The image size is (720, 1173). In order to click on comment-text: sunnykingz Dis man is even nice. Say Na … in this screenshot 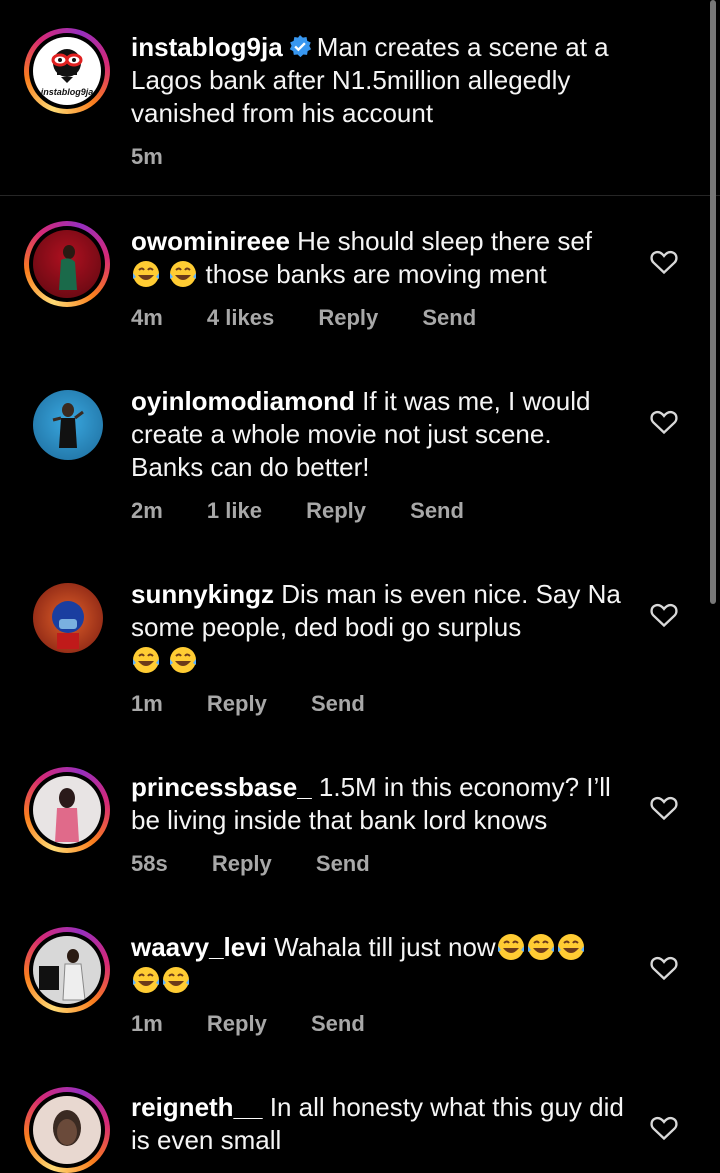, I will do `click(381, 627)`.